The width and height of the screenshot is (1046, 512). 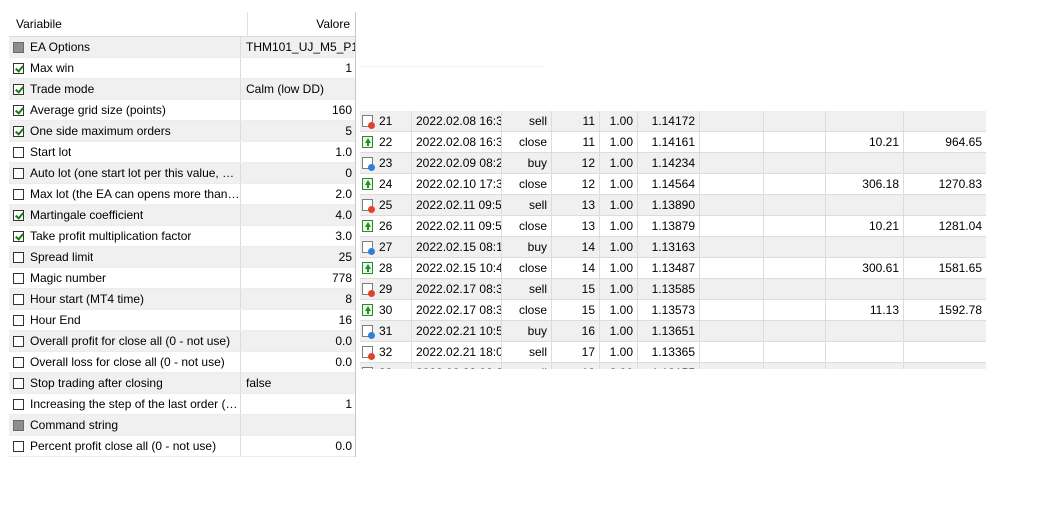 I want to click on table-row: 27 2022.02.15 08:15 buy 14 1.00 1.13163, so click(x=673, y=247).